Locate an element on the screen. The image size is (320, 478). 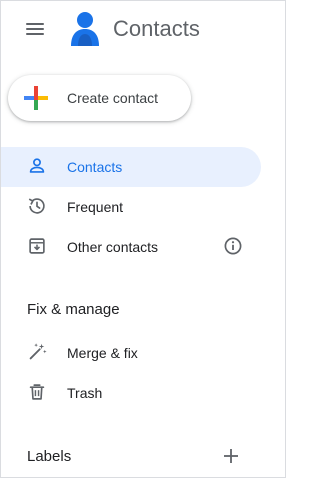
app-title: Contacts is located at coordinates (156, 28).